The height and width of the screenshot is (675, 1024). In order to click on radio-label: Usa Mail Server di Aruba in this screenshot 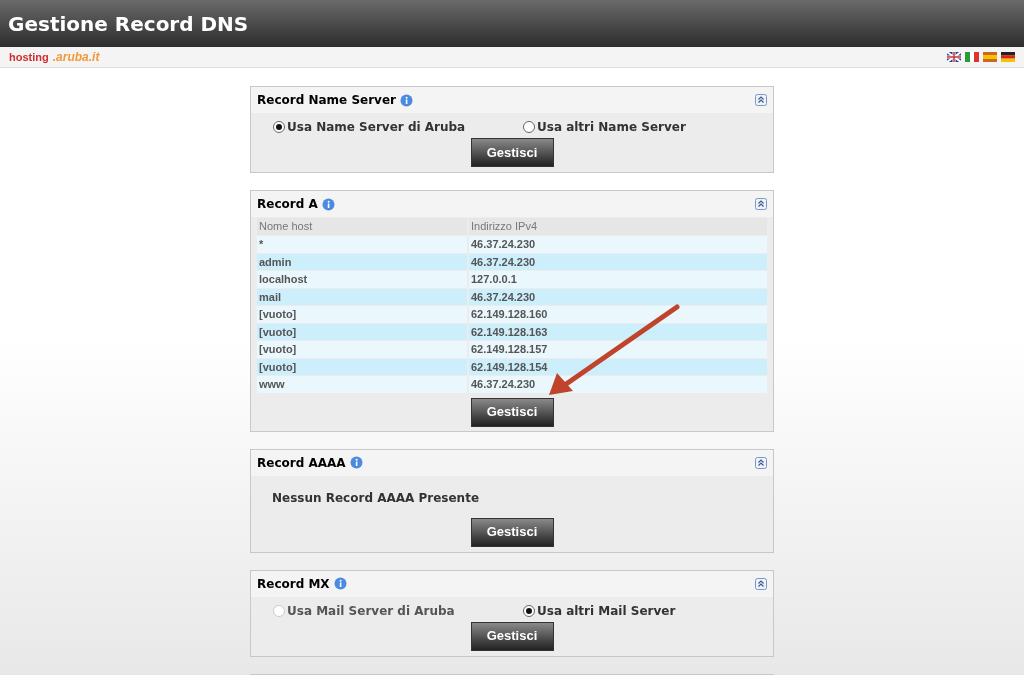, I will do `click(371, 611)`.